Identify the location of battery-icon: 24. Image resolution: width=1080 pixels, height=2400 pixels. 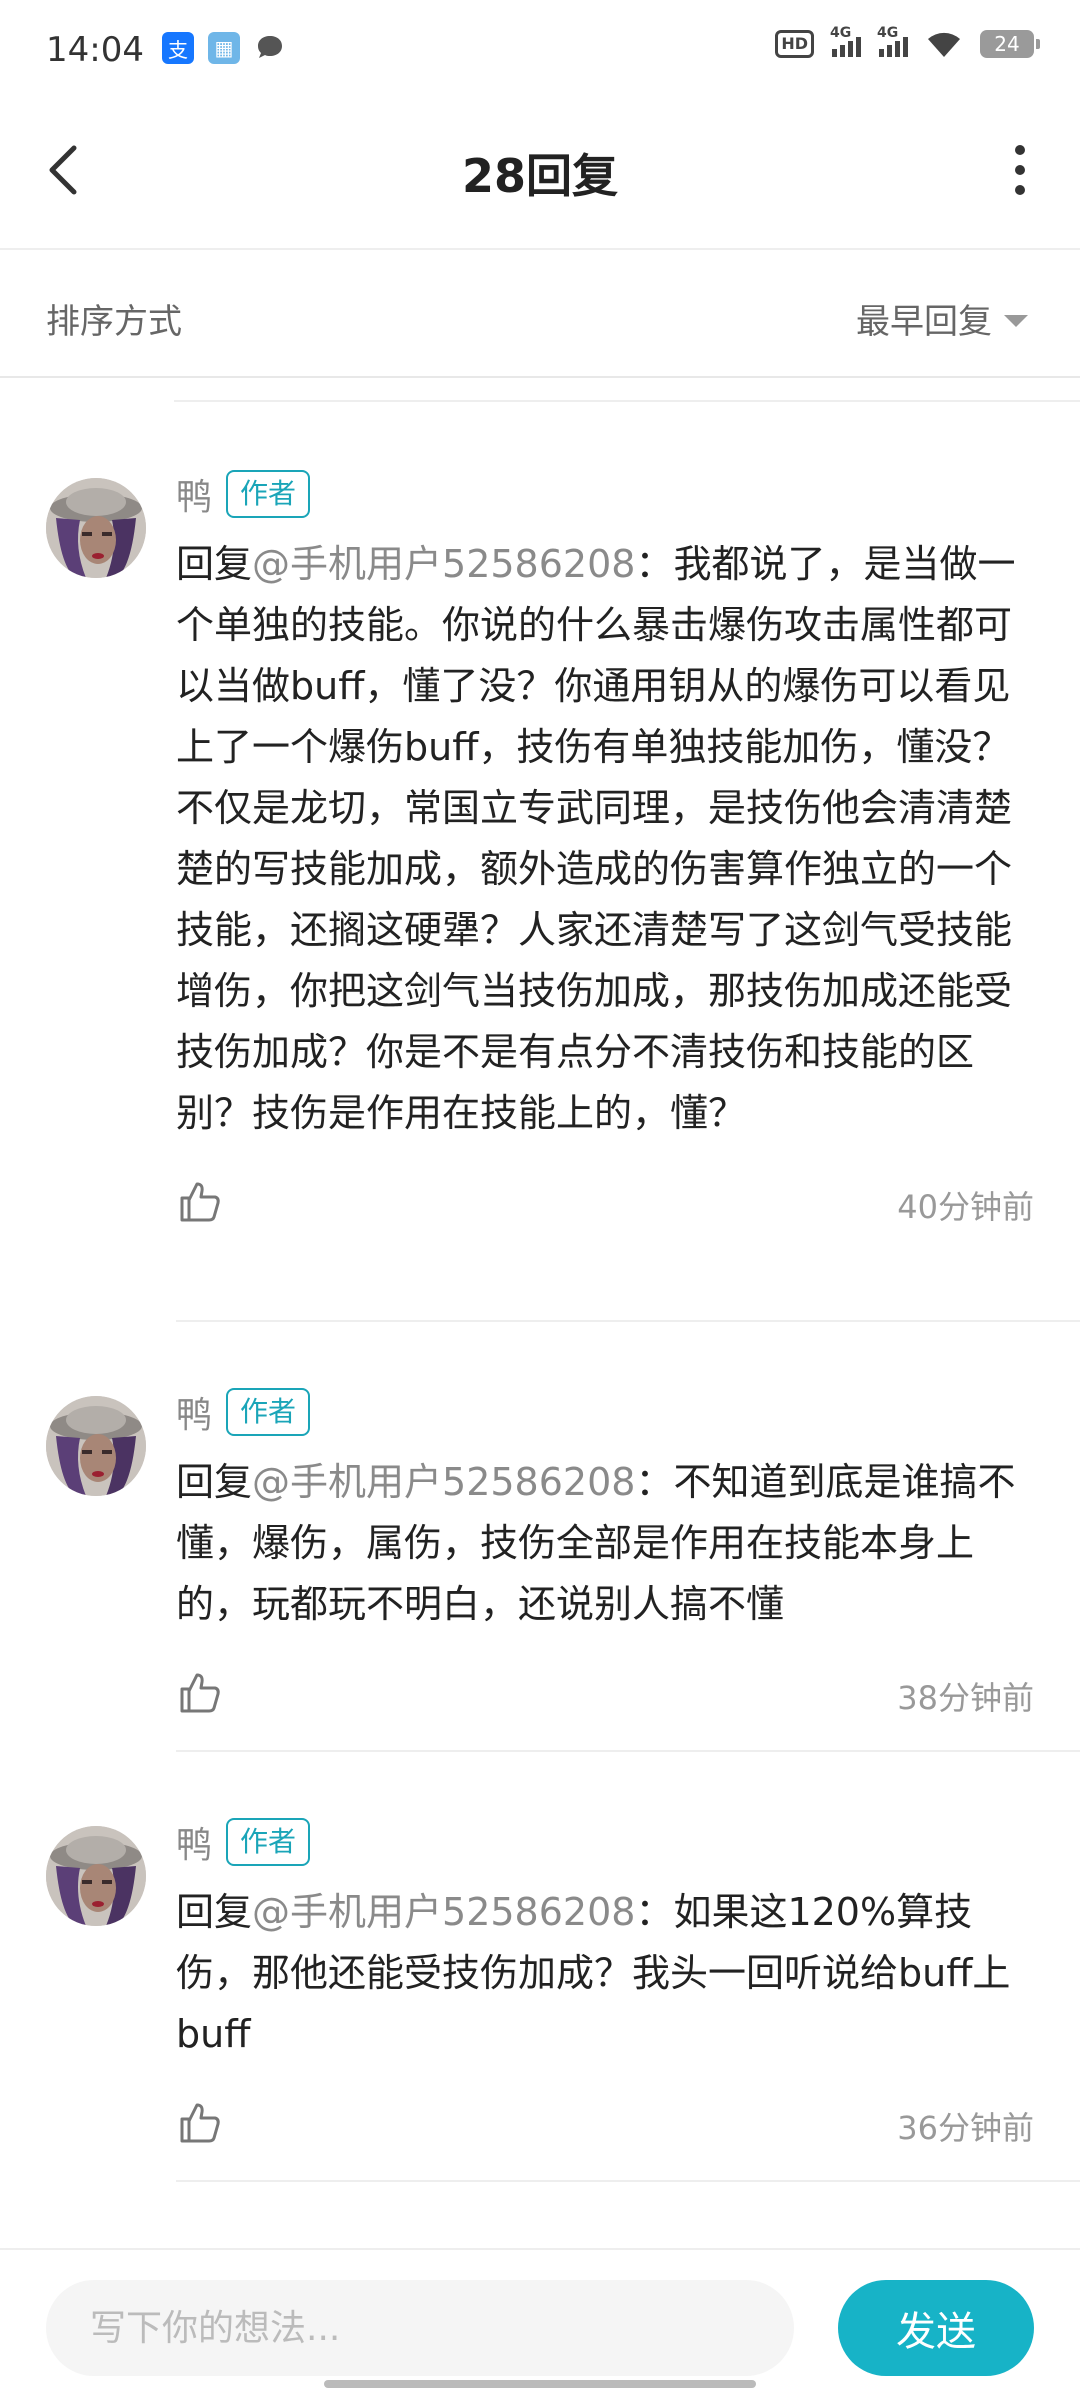
(1010, 44).